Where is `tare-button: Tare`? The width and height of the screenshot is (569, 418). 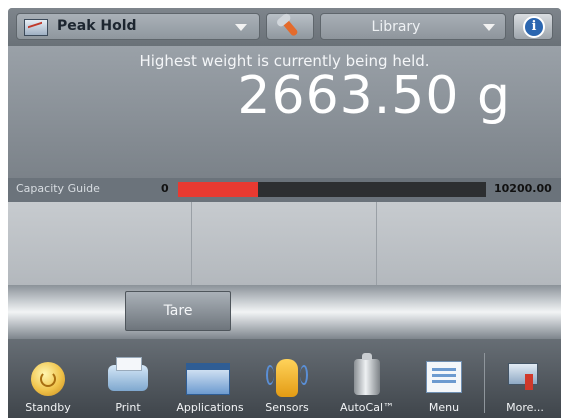 tare-button: Tare is located at coordinates (178, 311).